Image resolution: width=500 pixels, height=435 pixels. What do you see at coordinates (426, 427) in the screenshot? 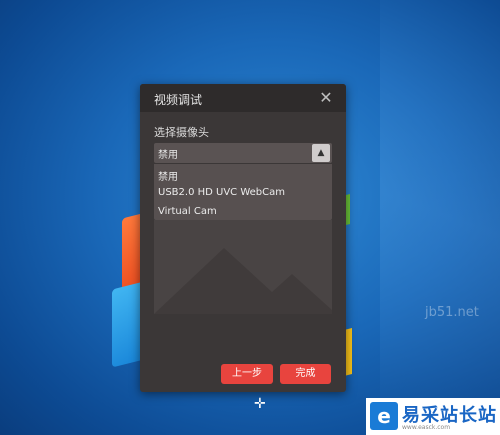
I see `badge-subtitle: www.easck.com` at bounding box center [426, 427].